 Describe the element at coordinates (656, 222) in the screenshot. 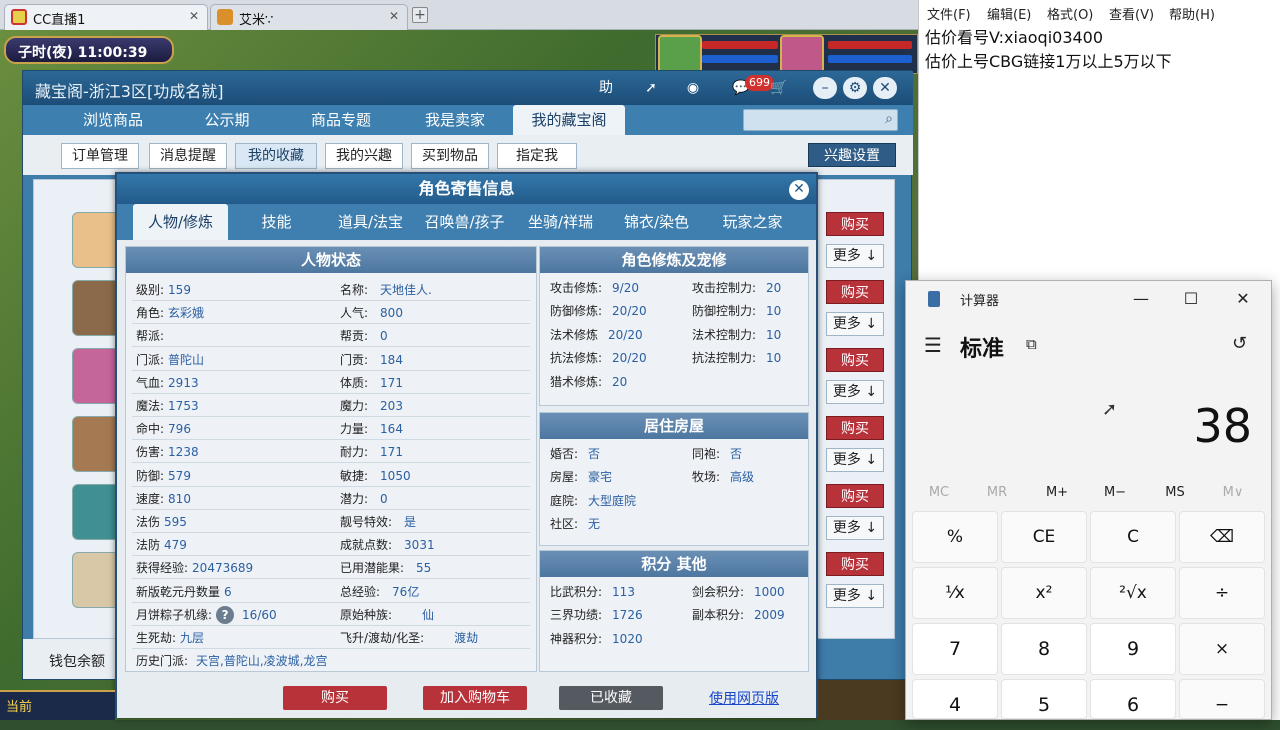

I see `tab-outfits: 锦衣/染色` at that location.